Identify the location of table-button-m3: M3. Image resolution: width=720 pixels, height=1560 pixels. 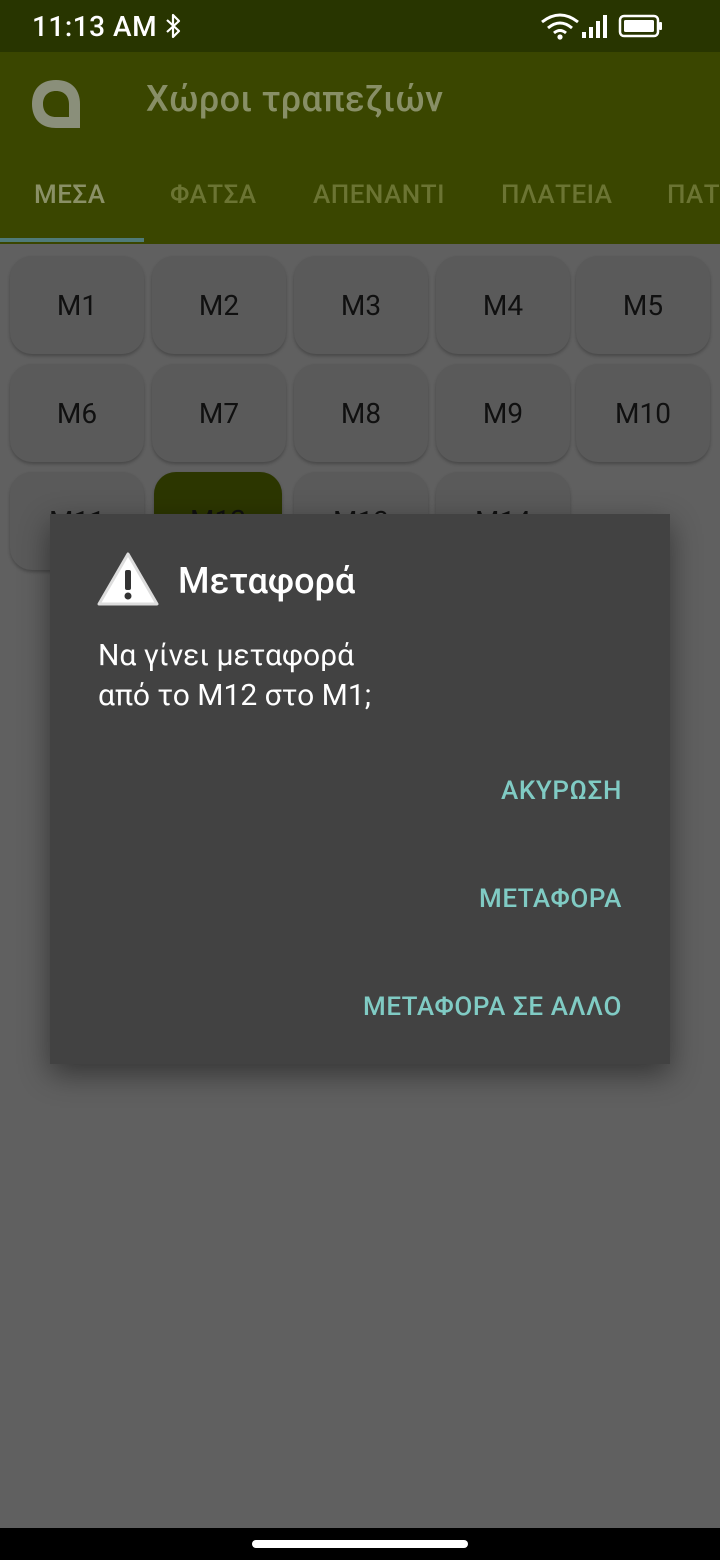
(361, 305).